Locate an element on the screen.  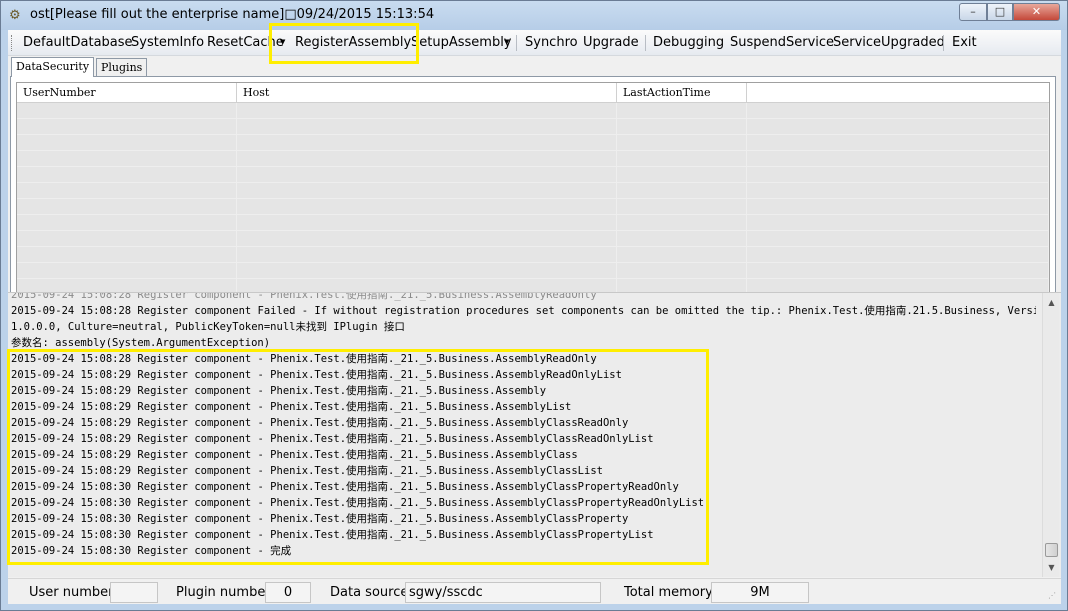
reset-cache-caret-down-icon: ▼ is located at coordinates (282, 42).